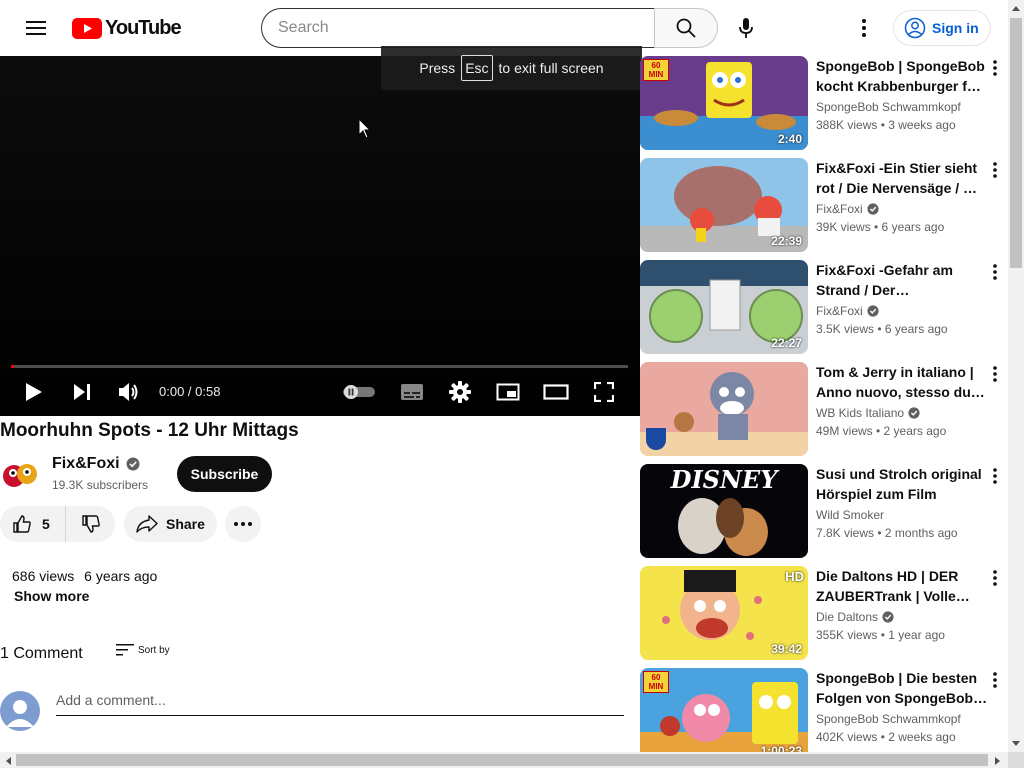 This screenshot has width=1024, height=768. What do you see at coordinates (100, 485) in the screenshot?
I see `subscriber-count: 19.3K subscribers` at bounding box center [100, 485].